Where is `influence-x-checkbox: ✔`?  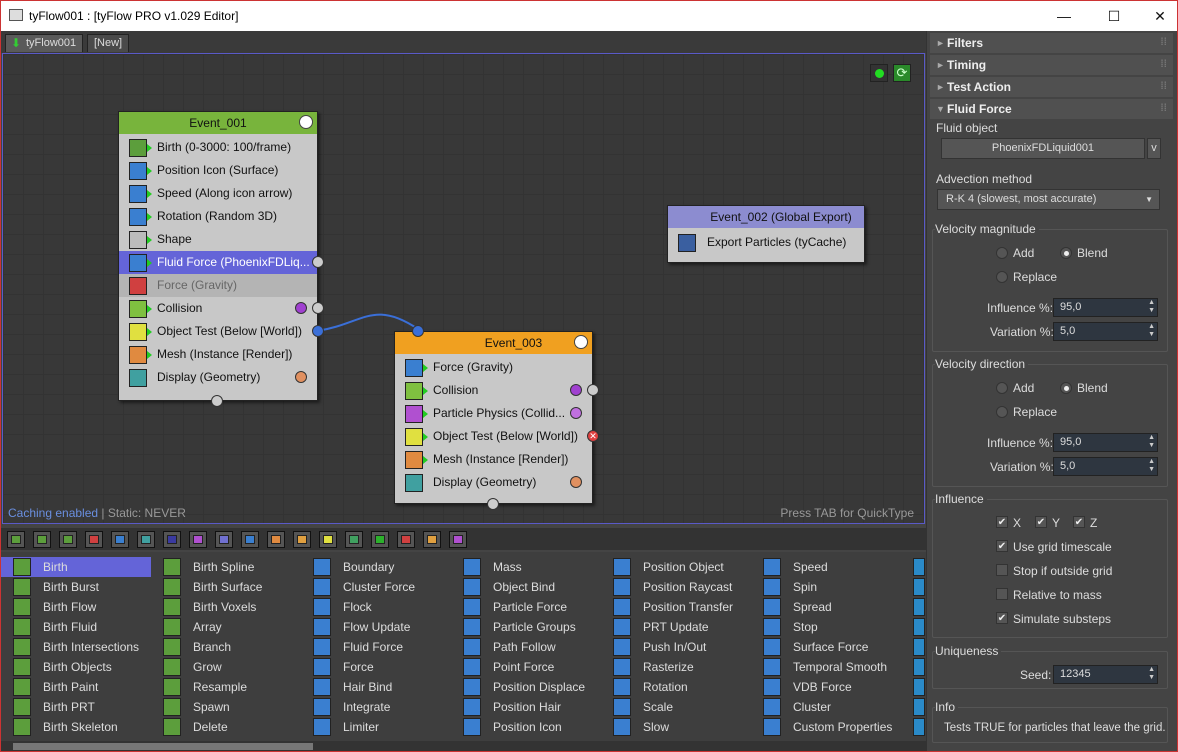
influence-x-checkbox: ✔ is located at coordinates (1002, 522).